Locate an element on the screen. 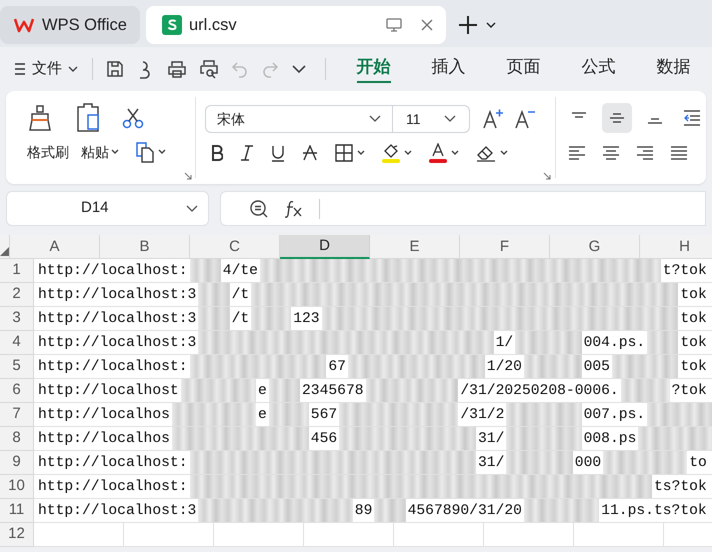 This screenshot has width=712, height=552. cell-text: e is located at coordinates (262, 391).